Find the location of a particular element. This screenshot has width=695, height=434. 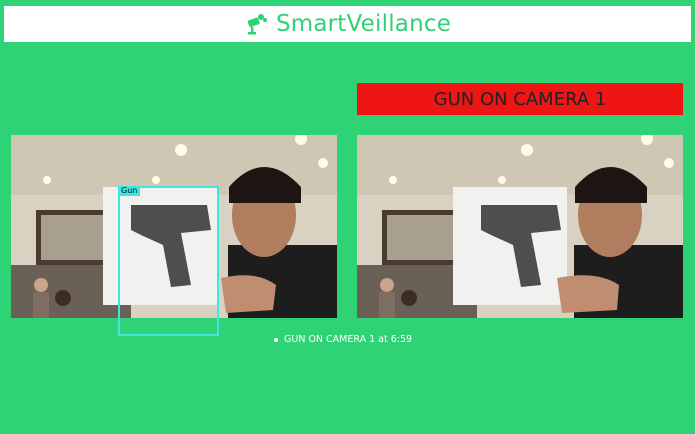

header-bar: SmartVeillance is located at coordinates (347, 24).